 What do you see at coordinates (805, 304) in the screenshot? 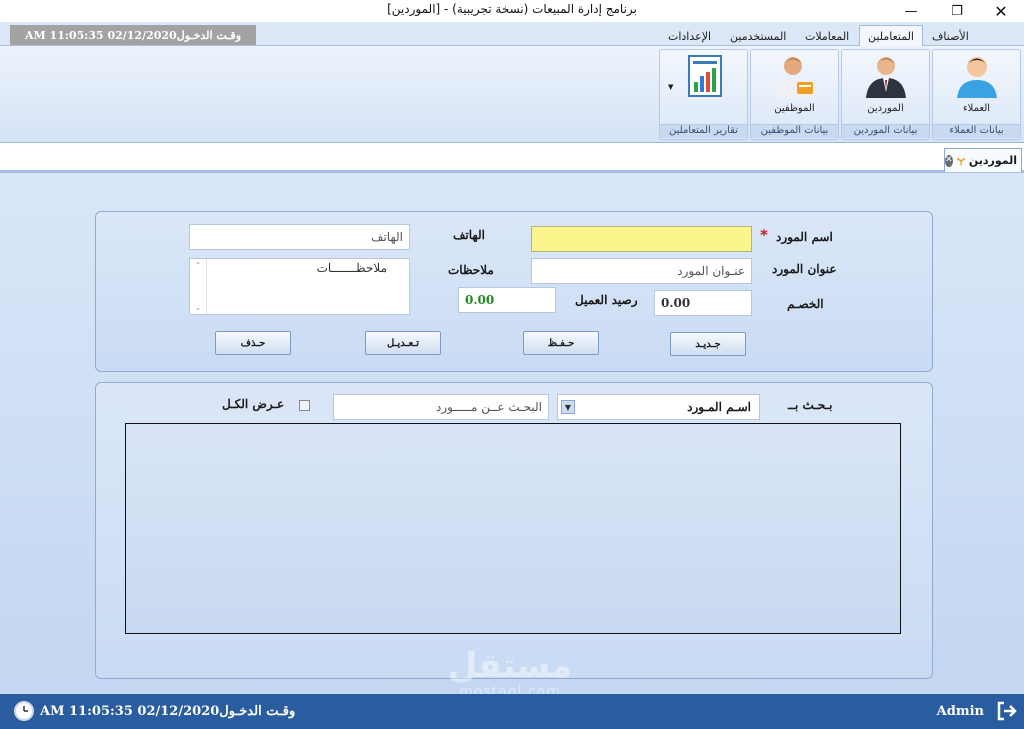
I see `discount-label: الخصـم` at bounding box center [805, 304].